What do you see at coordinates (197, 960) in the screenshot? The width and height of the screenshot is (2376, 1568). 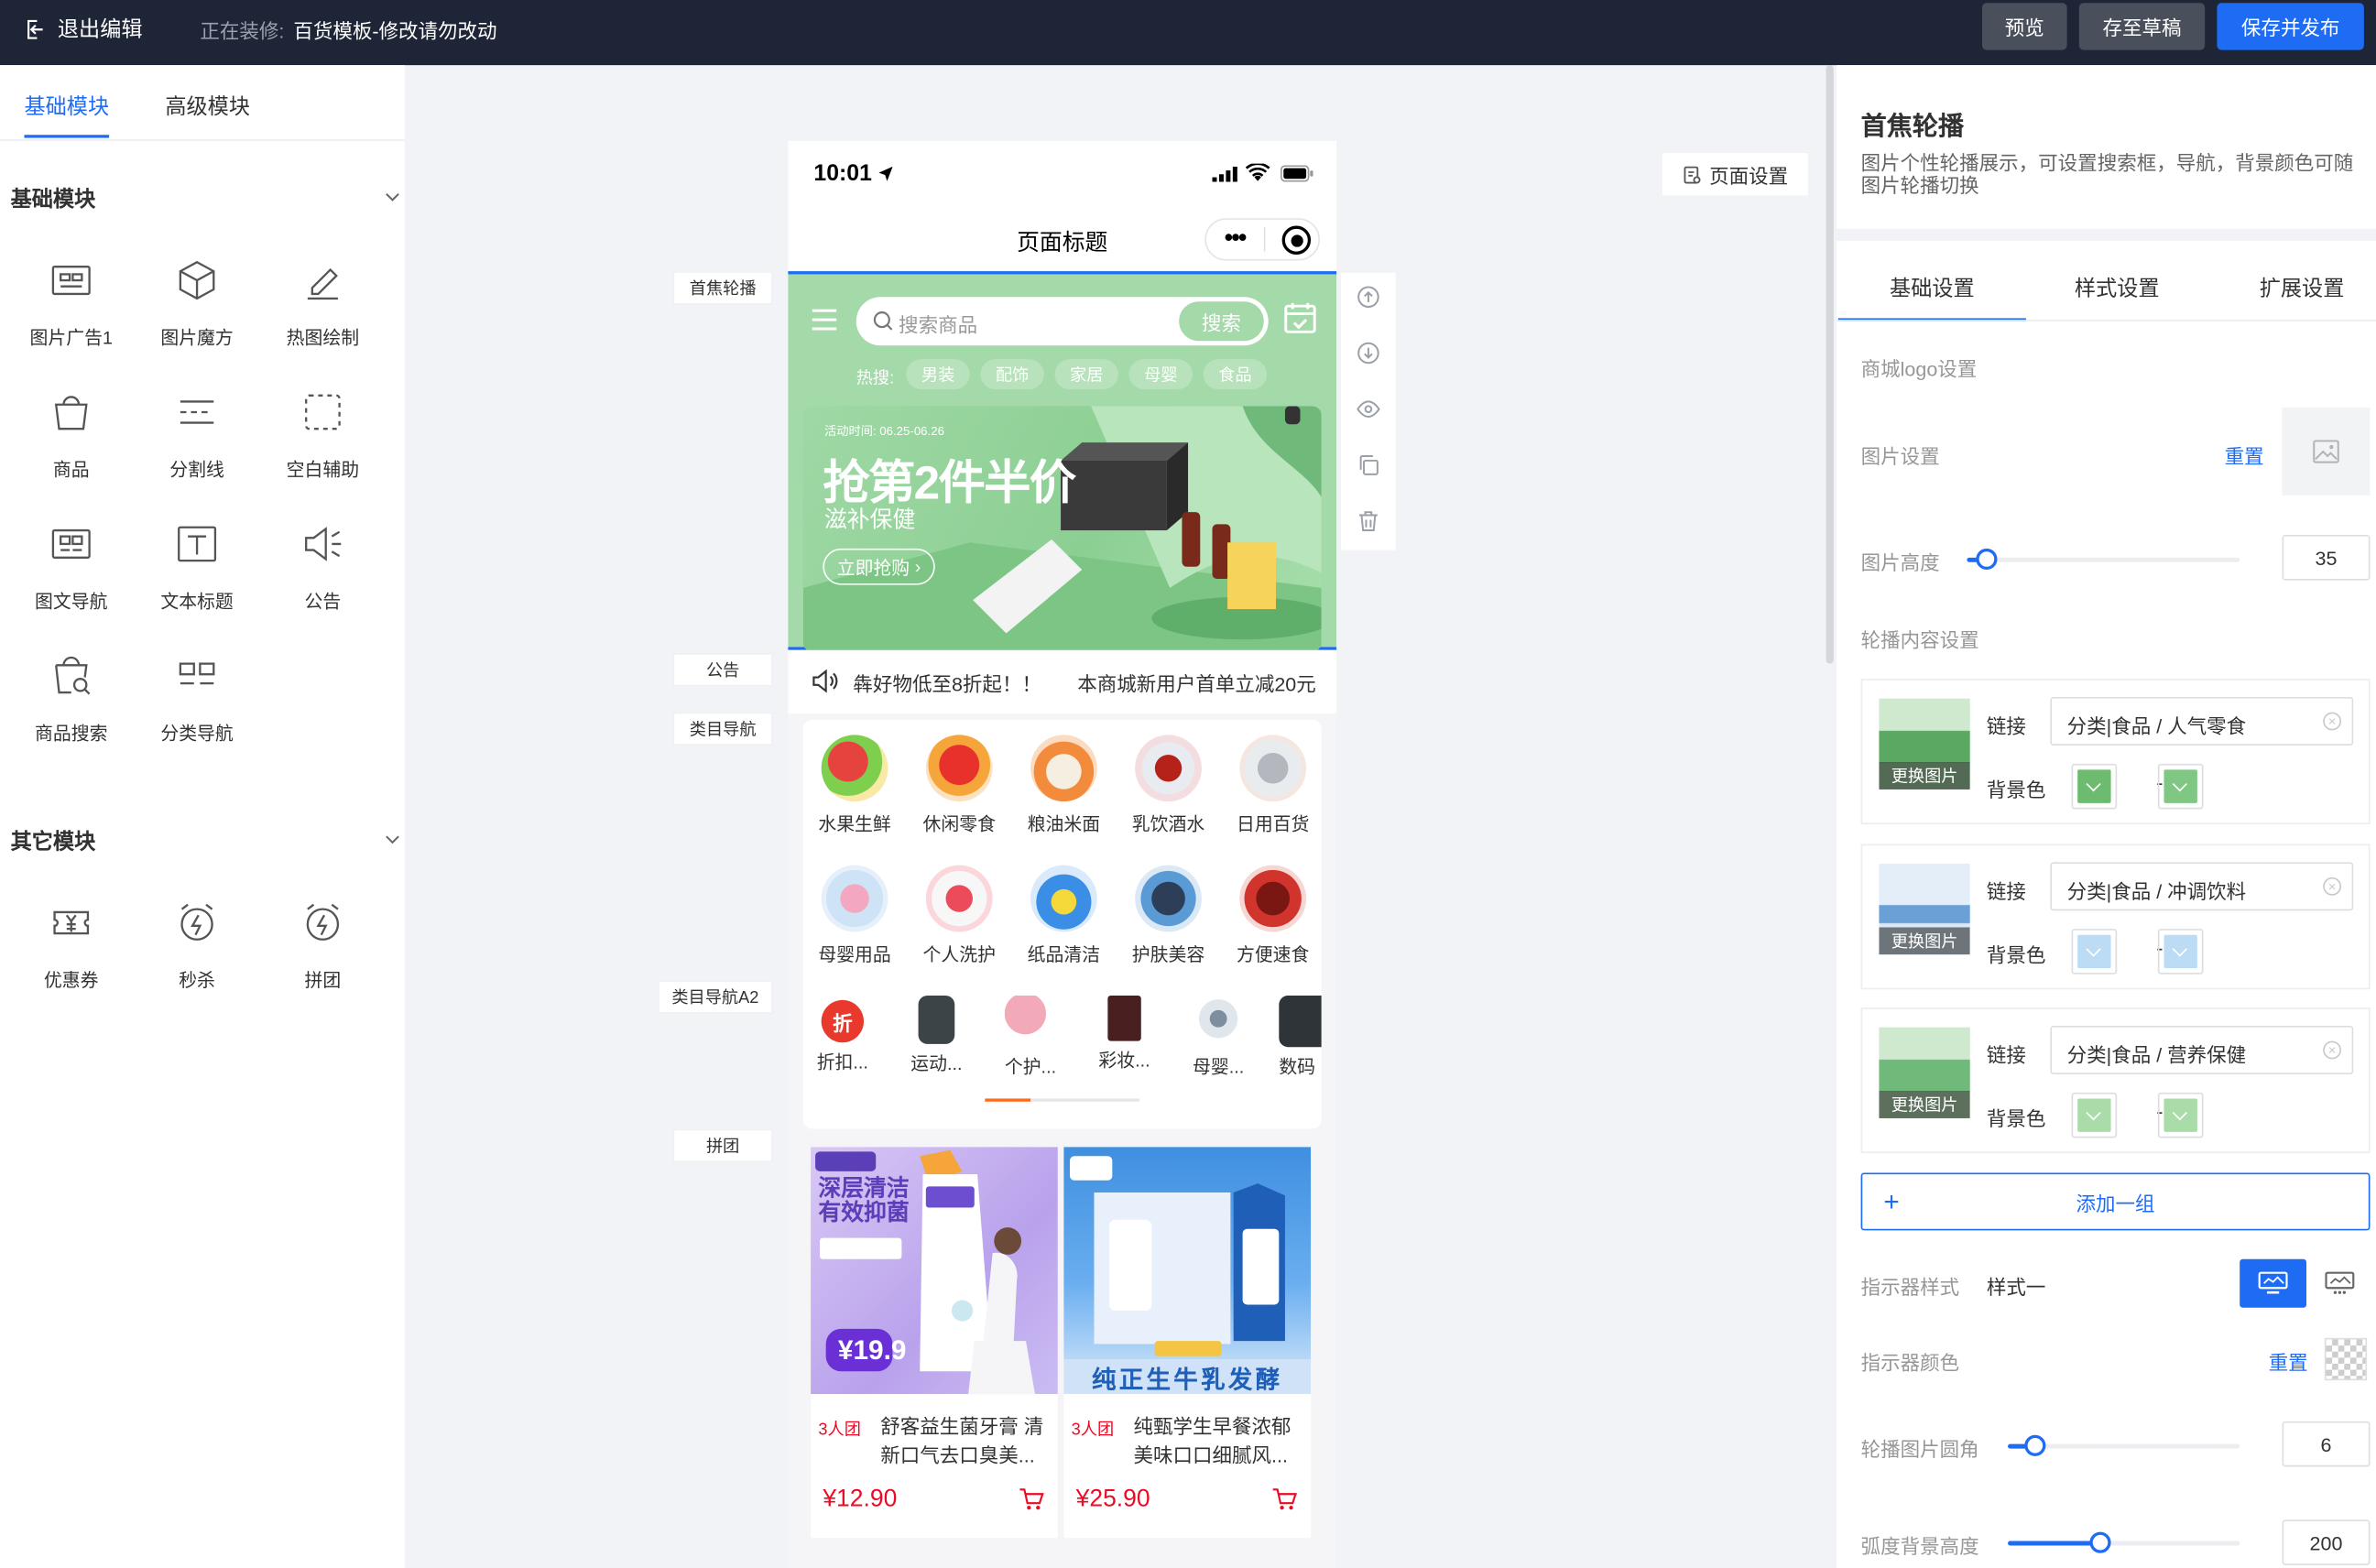 I see `module-flash-sale: 秒杀` at bounding box center [197, 960].